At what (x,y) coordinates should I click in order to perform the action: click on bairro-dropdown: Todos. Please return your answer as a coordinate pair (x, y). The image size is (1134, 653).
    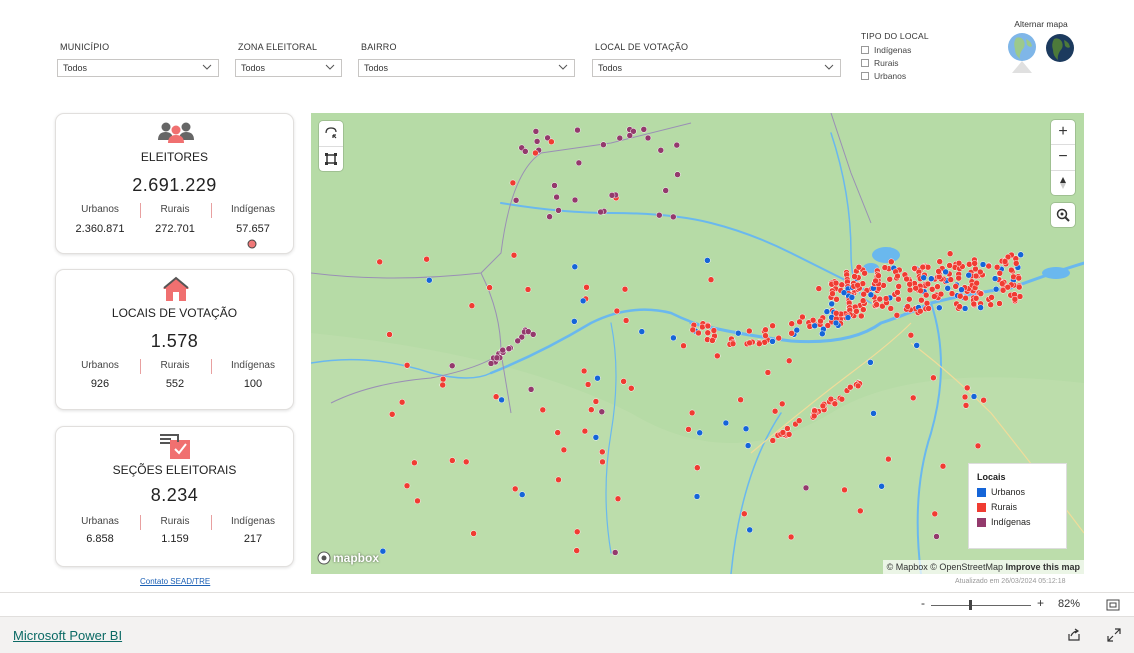
    Looking at the image, I should click on (466, 68).